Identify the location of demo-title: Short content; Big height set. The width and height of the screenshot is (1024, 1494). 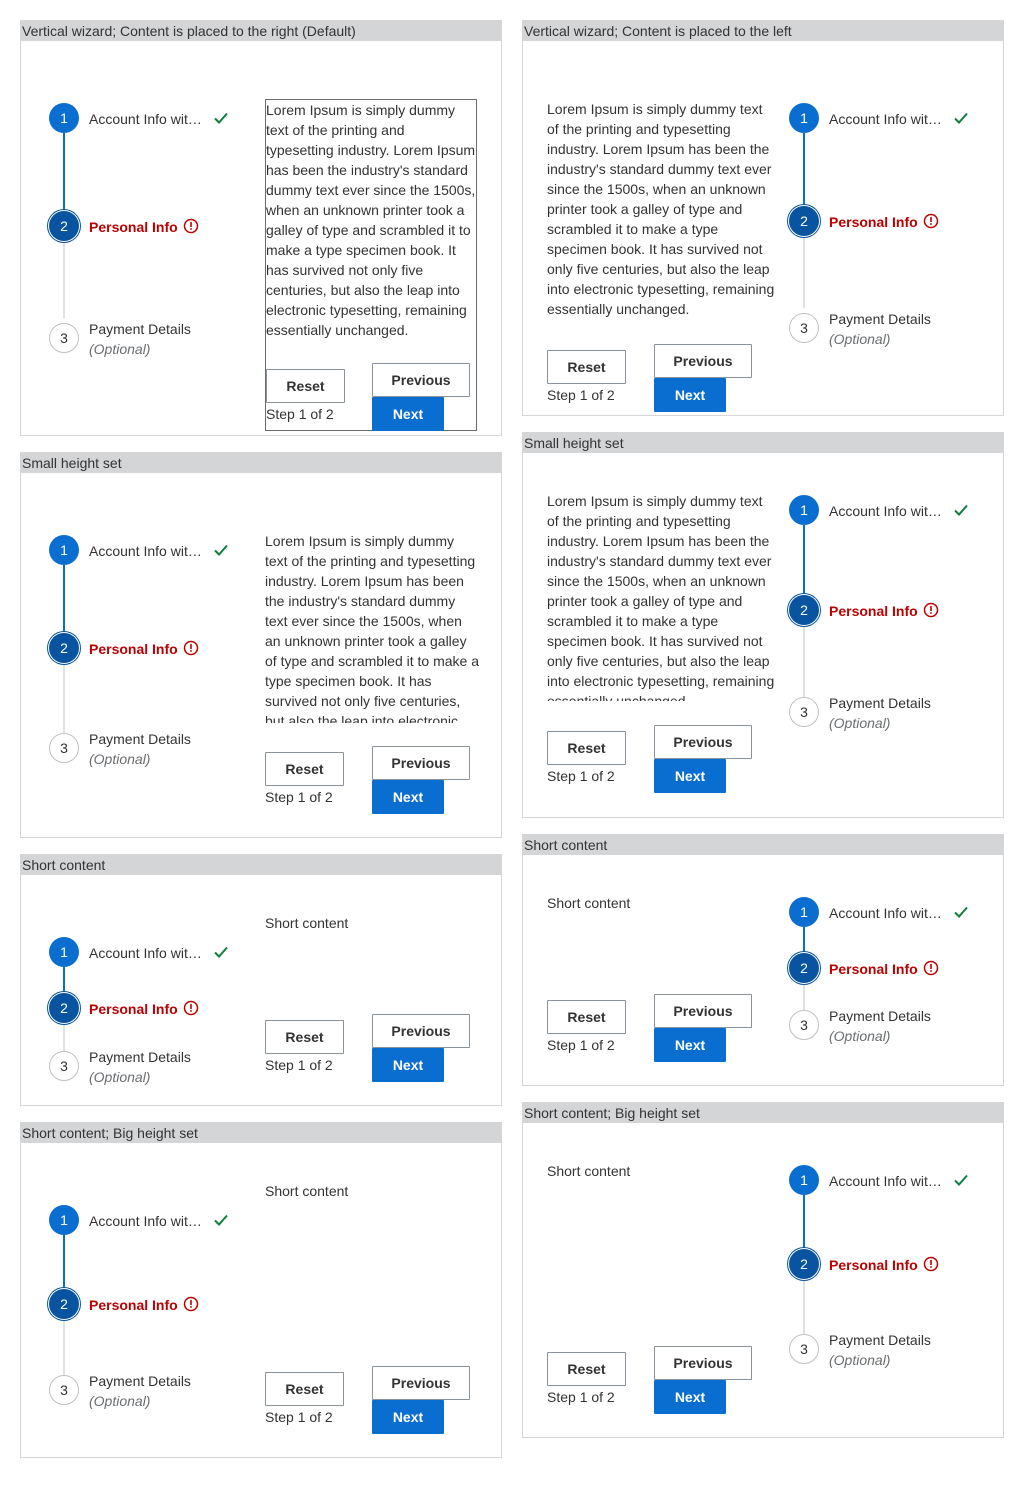
(261, 1133).